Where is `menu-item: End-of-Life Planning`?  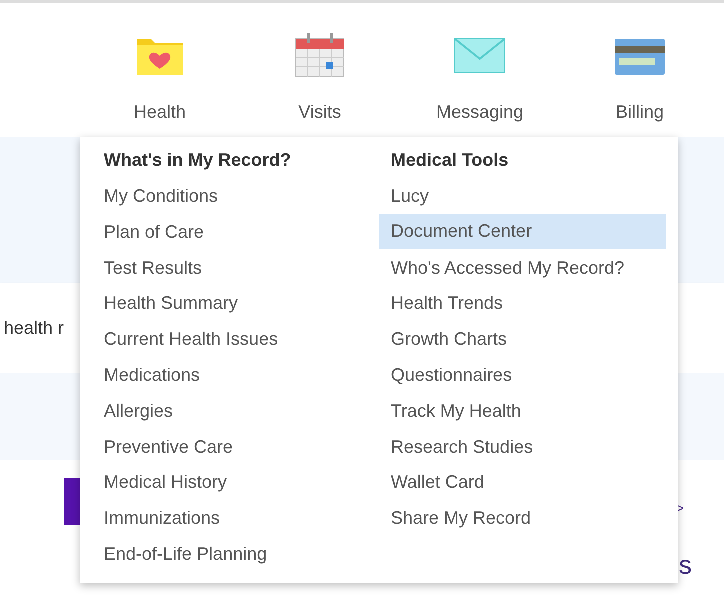
menu-item: End-of-Life Planning is located at coordinates (235, 553).